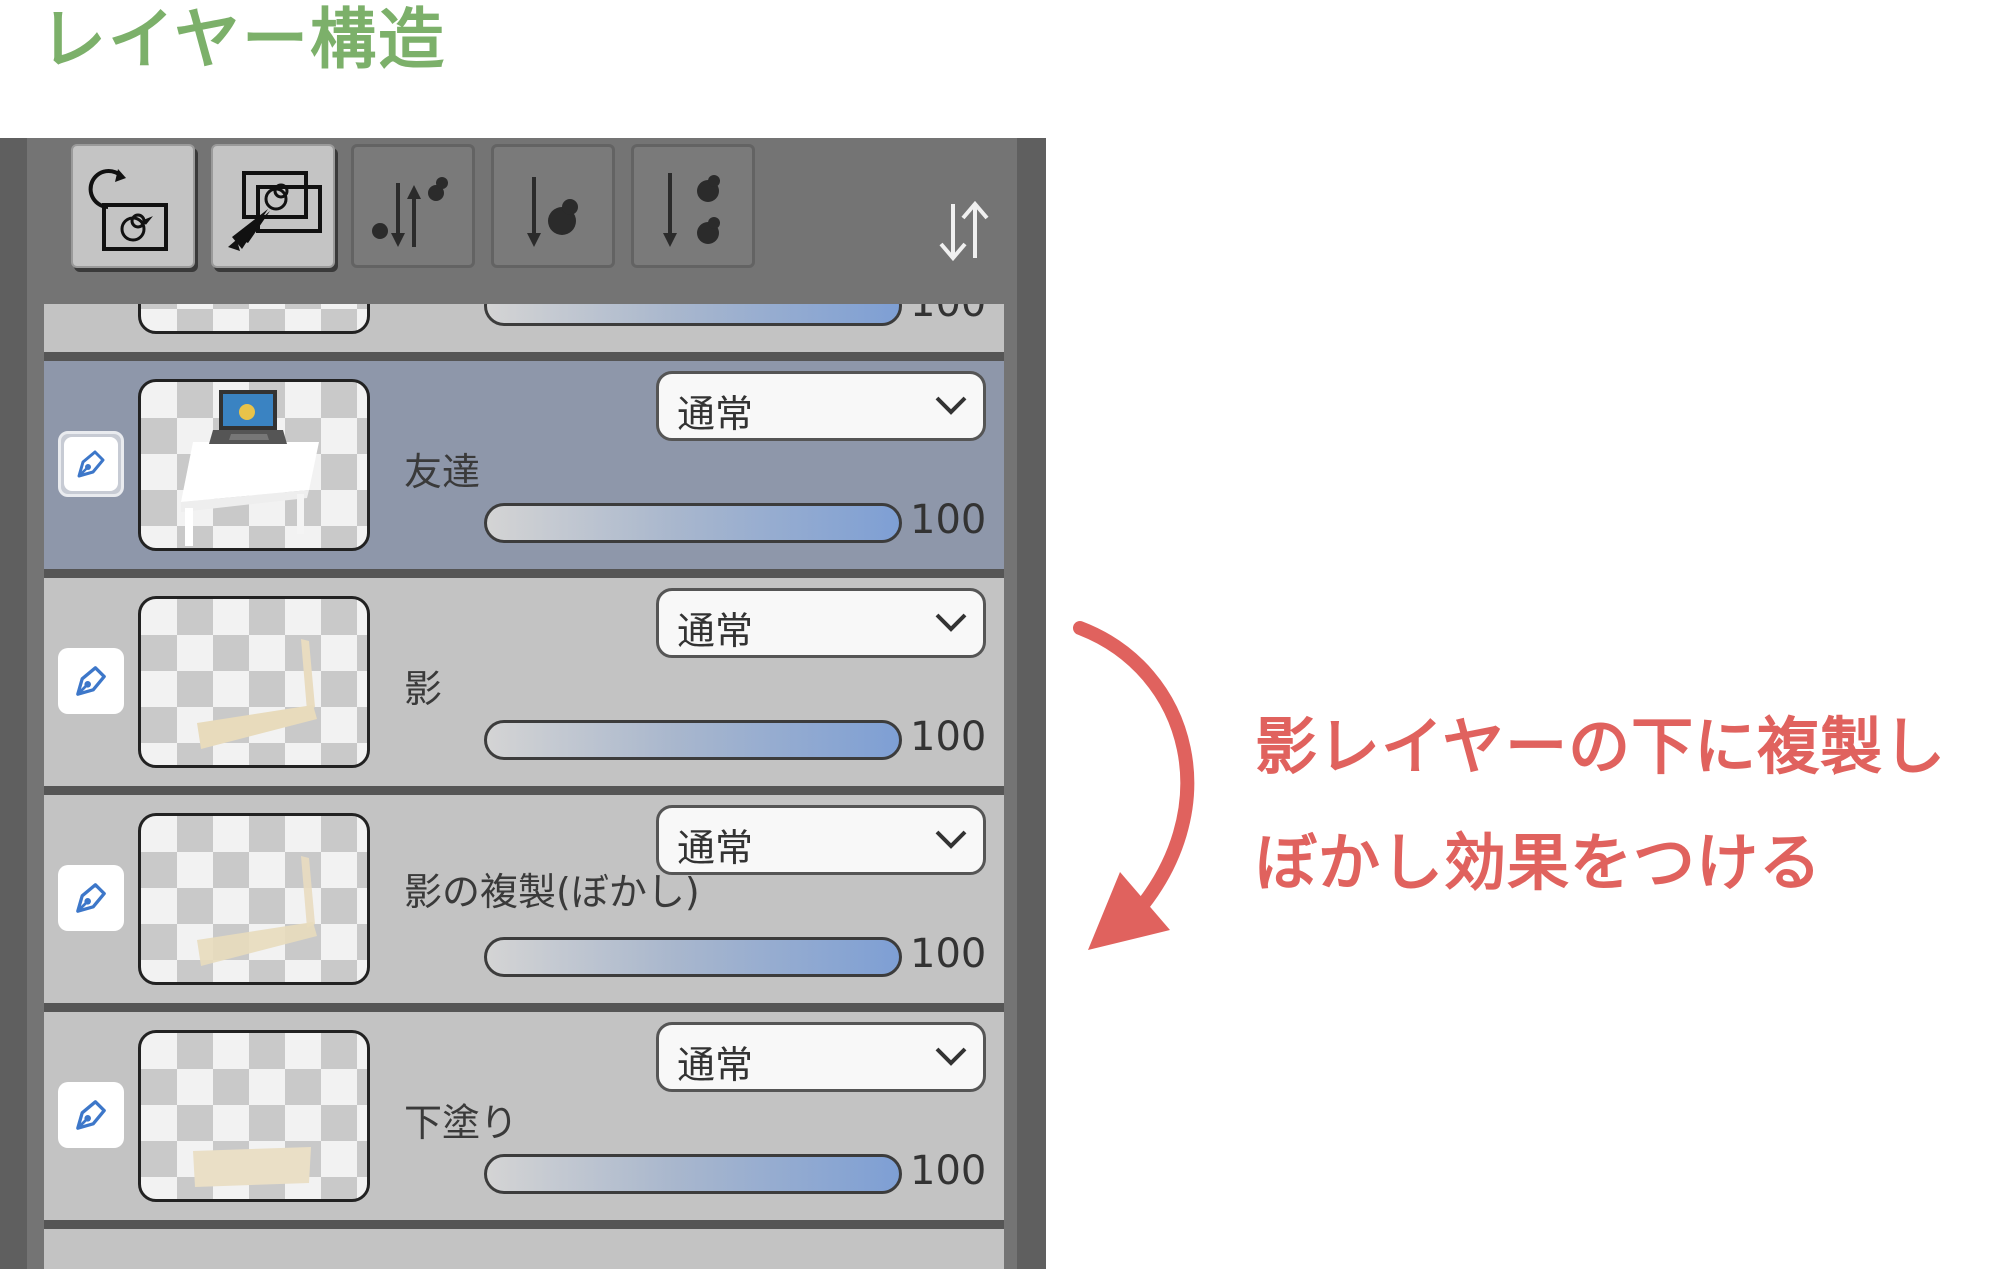 Image resolution: width=1990 pixels, height=1269 pixels. What do you see at coordinates (552, 212) in the screenshot?
I see `move-down-icon` at bounding box center [552, 212].